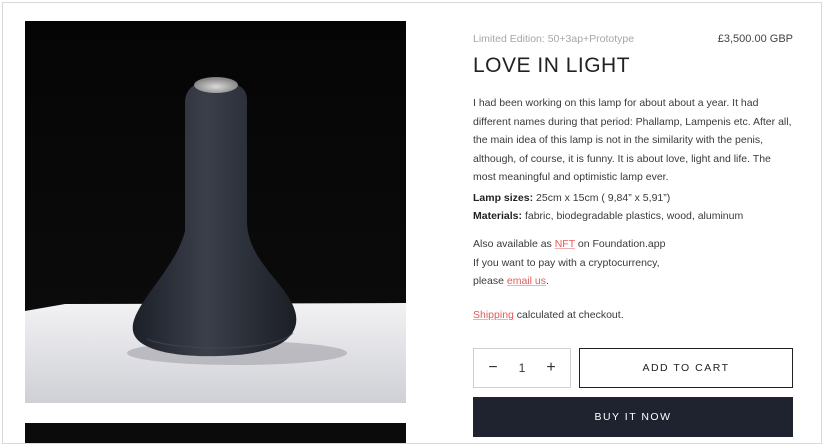 Image resolution: width=826 pixels, height=448 pixels. Describe the element at coordinates (602, 198) in the screenshot. I see `lamp-sizes-value: 25cm x 15cm ( 9,84” x 5,91”)` at that location.